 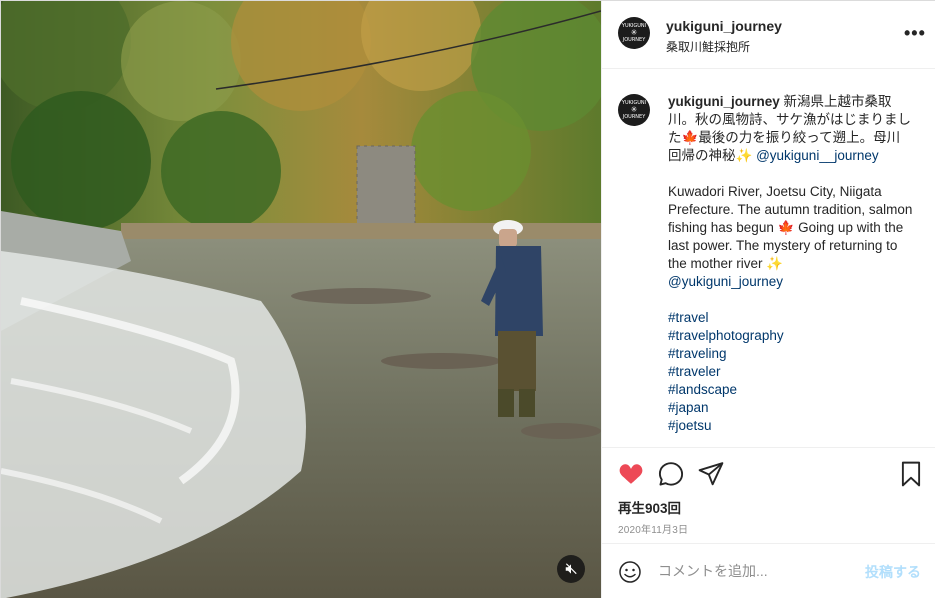 I want to click on view-count: 再生903回, so click(x=649, y=507).